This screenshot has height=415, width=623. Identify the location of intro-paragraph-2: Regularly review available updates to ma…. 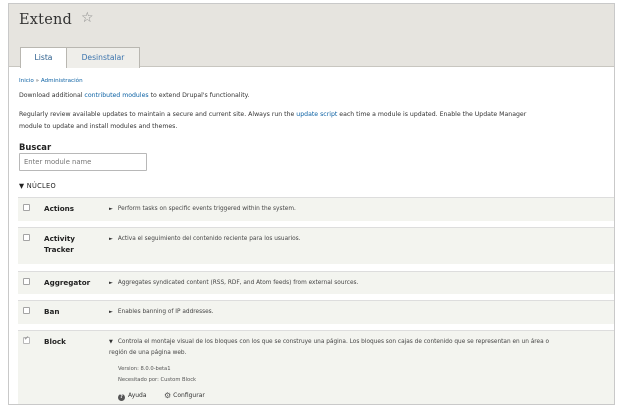
(314, 121).